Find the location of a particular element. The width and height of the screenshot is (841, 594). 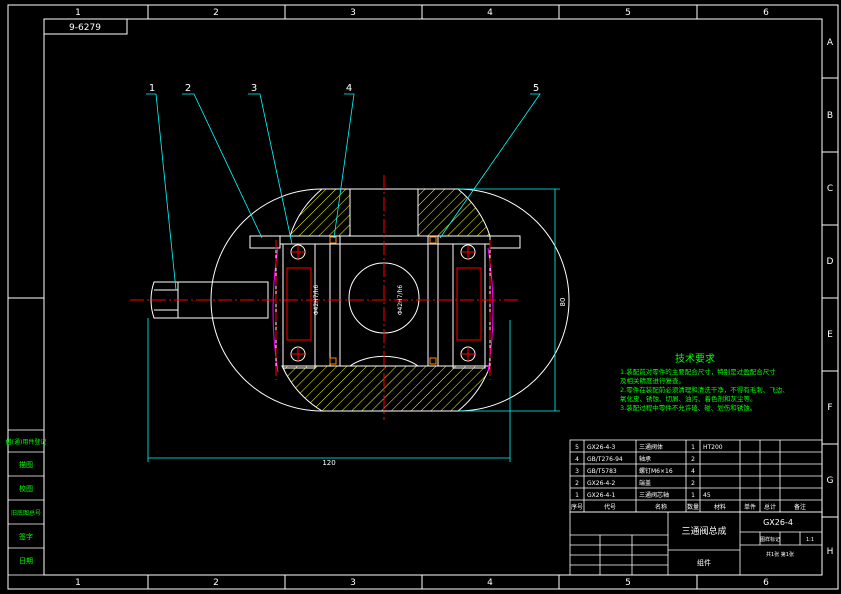

svg-text: 代号 is located at coordinates (610, 507).